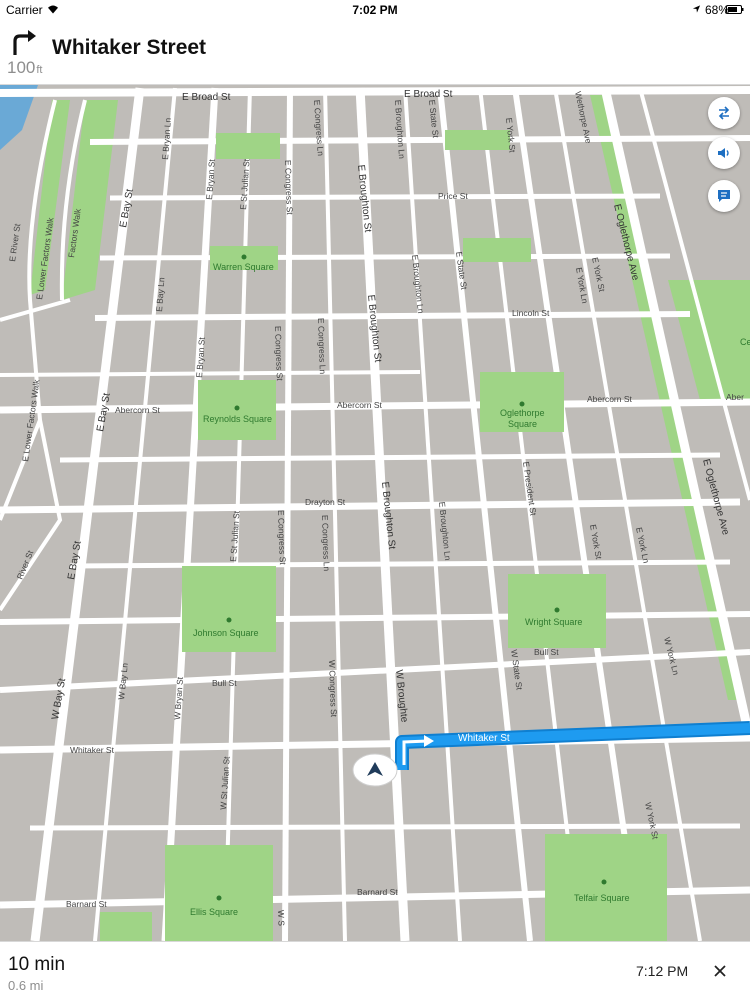 The width and height of the screenshot is (750, 1001). What do you see at coordinates (333, 689) in the screenshot?
I see `street-label: W Congress St` at bounding box center [333, 689].